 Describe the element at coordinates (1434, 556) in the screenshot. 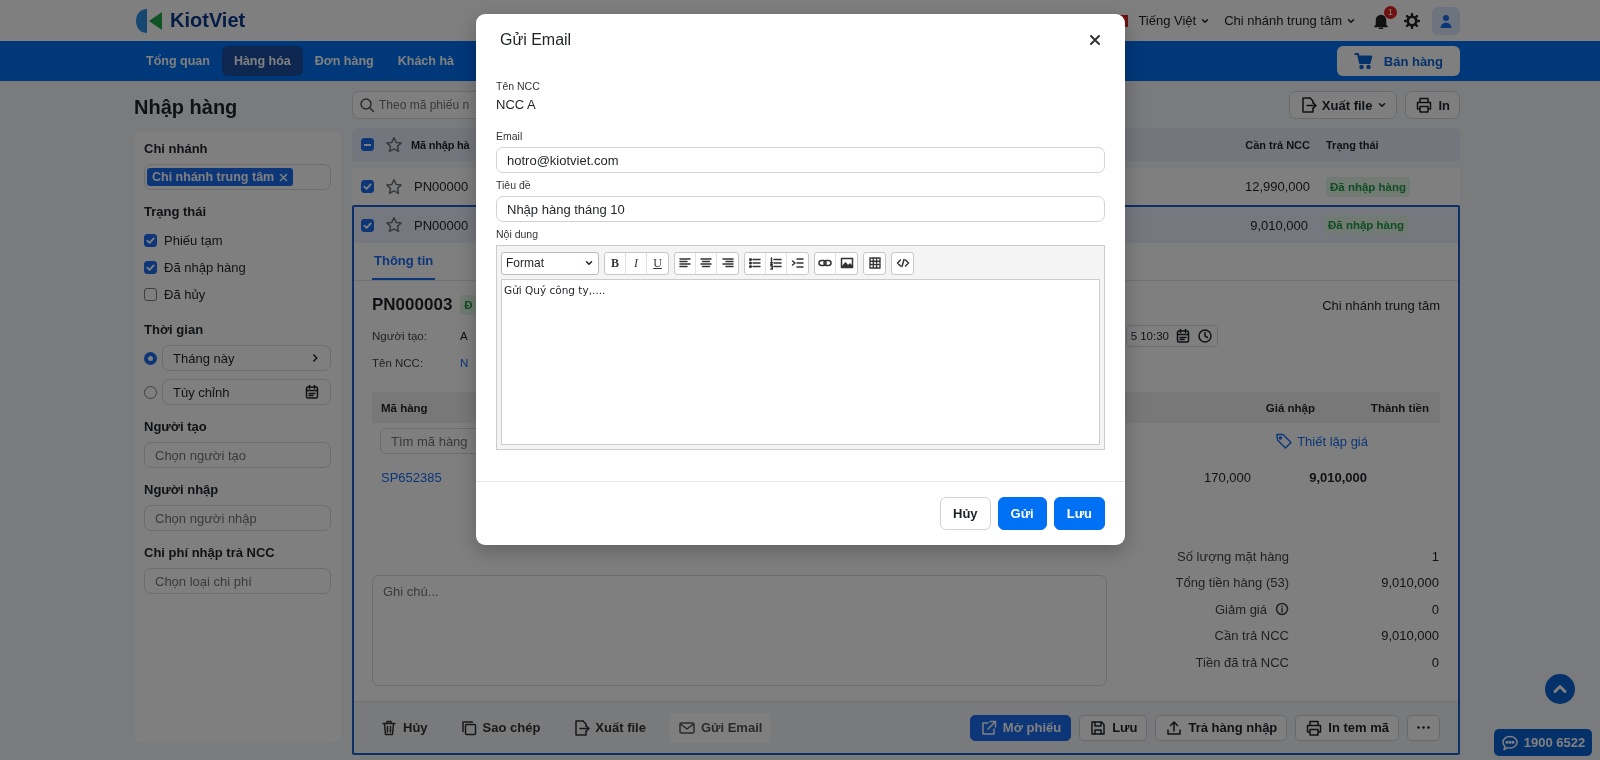

I see `summary-value: 1` at that location.